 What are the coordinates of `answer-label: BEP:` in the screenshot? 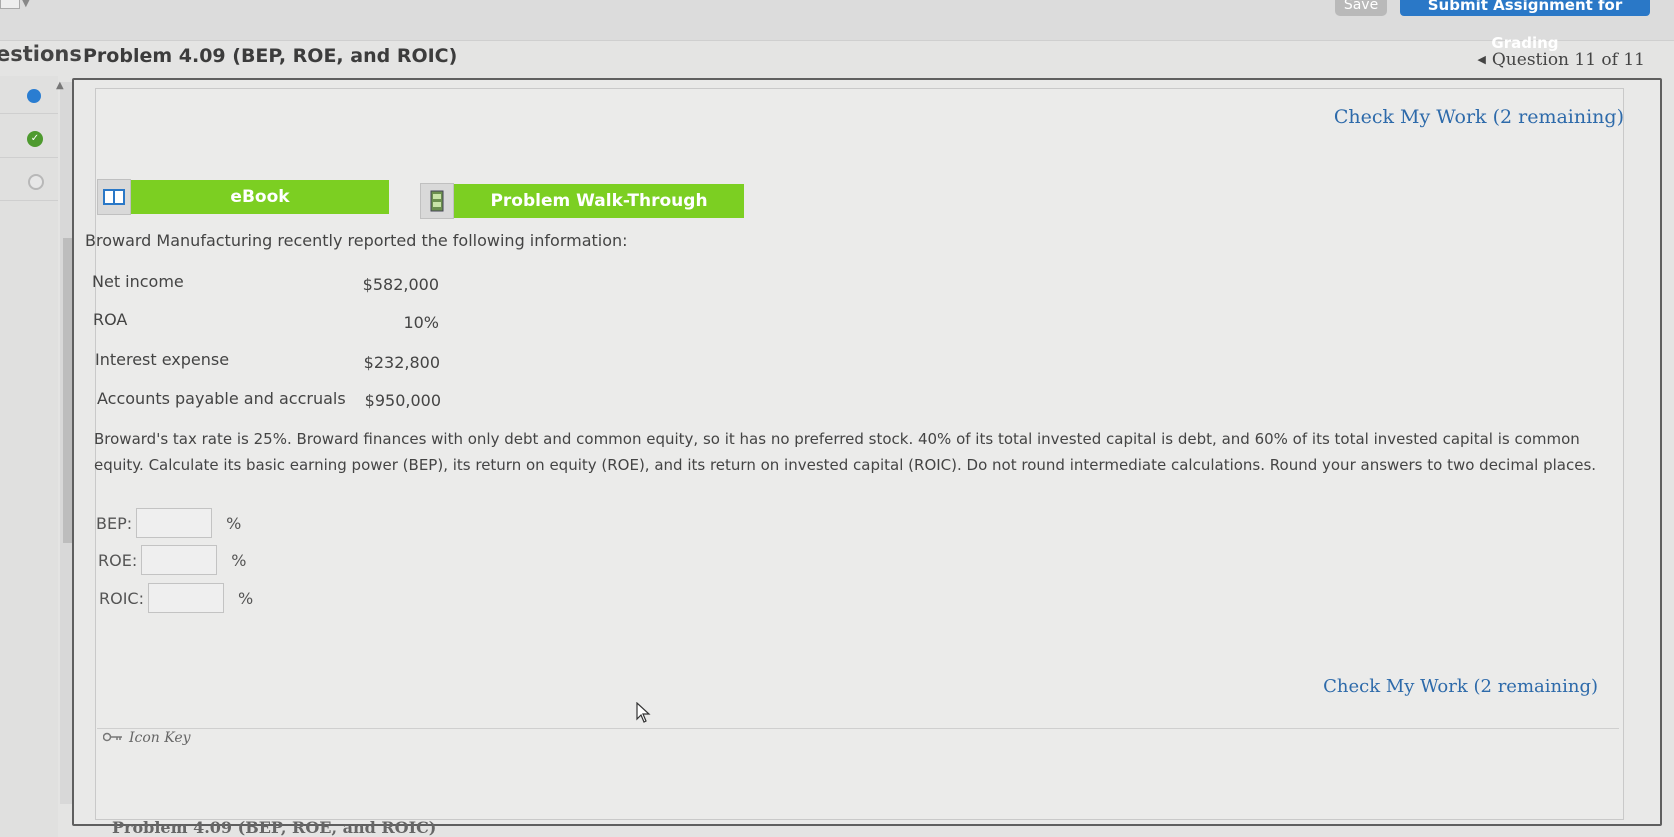 It's located at (114, 523).